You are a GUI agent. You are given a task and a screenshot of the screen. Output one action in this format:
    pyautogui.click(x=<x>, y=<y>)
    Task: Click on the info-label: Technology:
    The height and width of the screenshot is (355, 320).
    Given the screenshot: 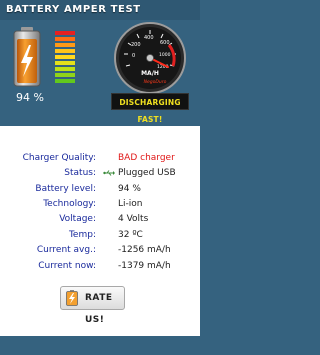 What is the action you would take?
    pyautogui.click(x=69, y=204)
    